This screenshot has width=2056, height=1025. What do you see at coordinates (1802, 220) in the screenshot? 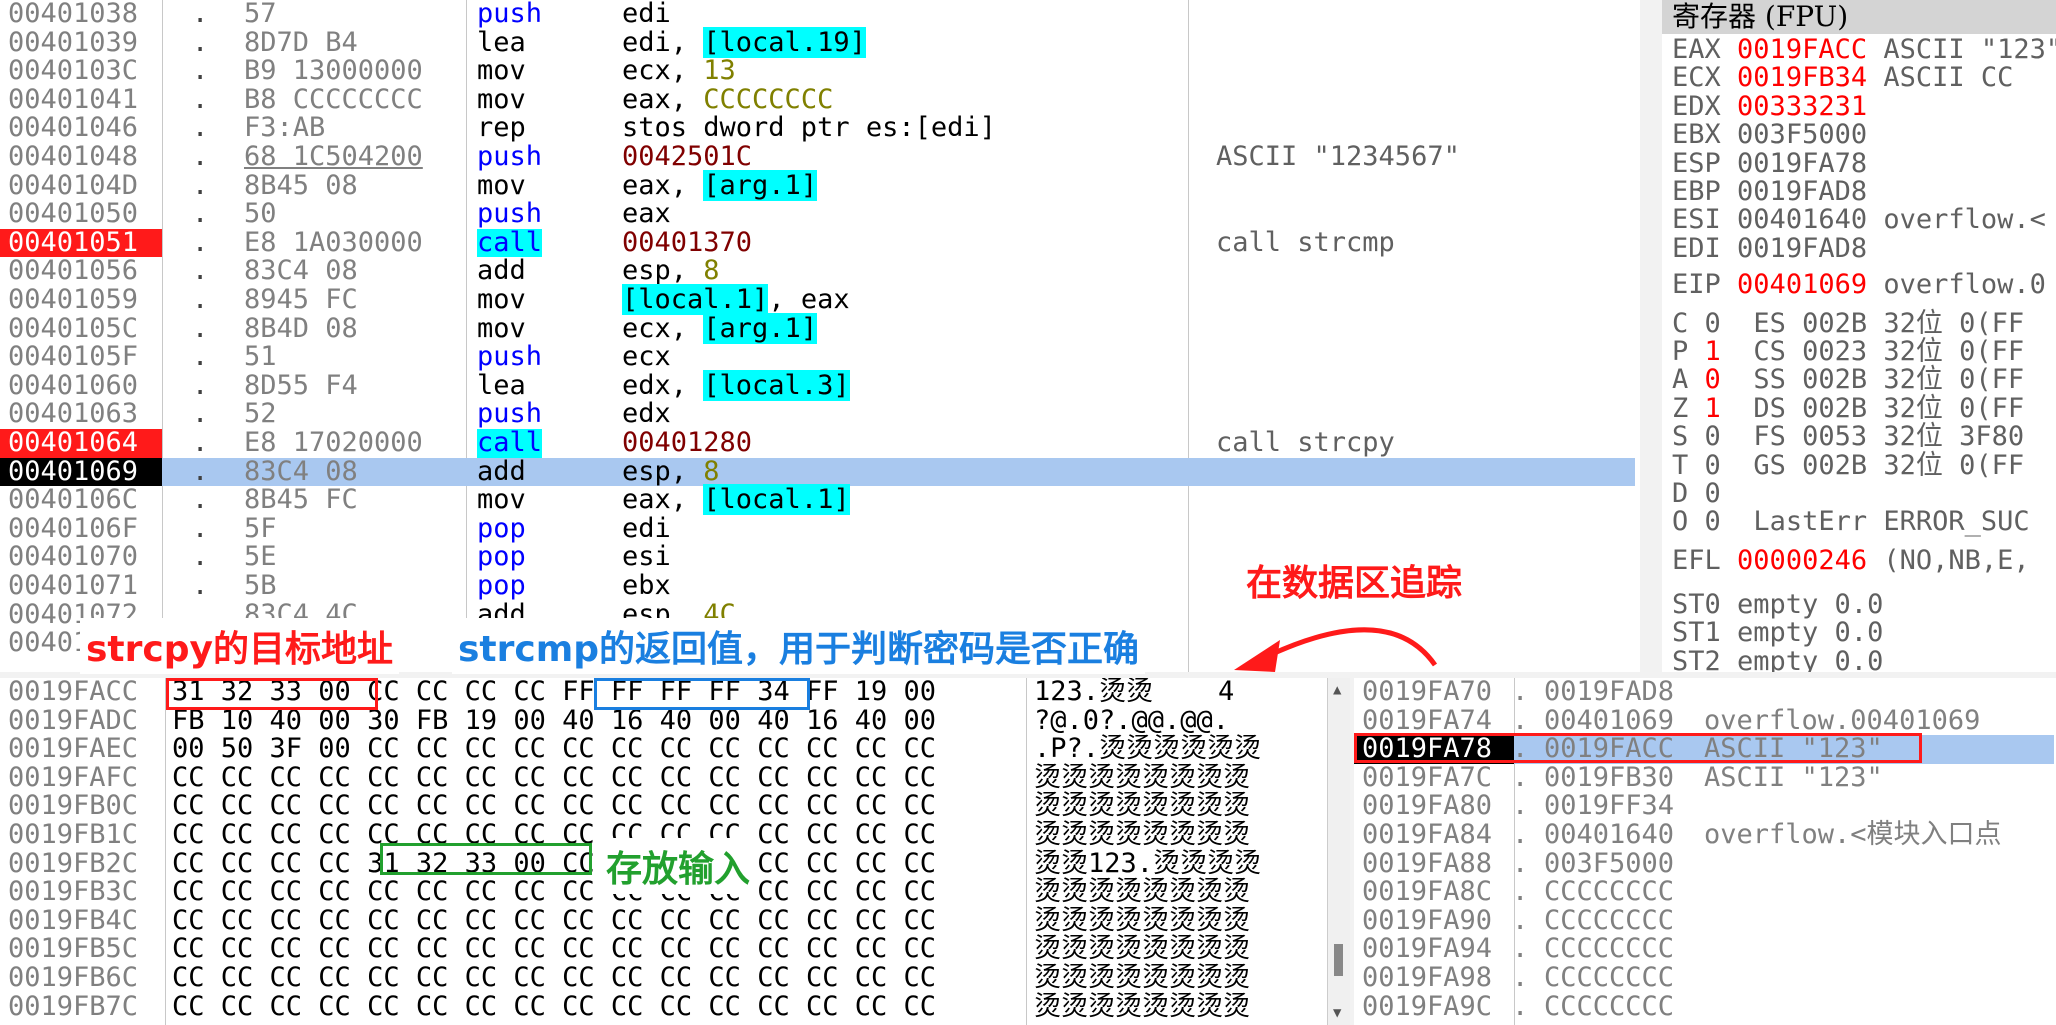
I see `register-value: 00401640` at bounding box center [1802, 220].